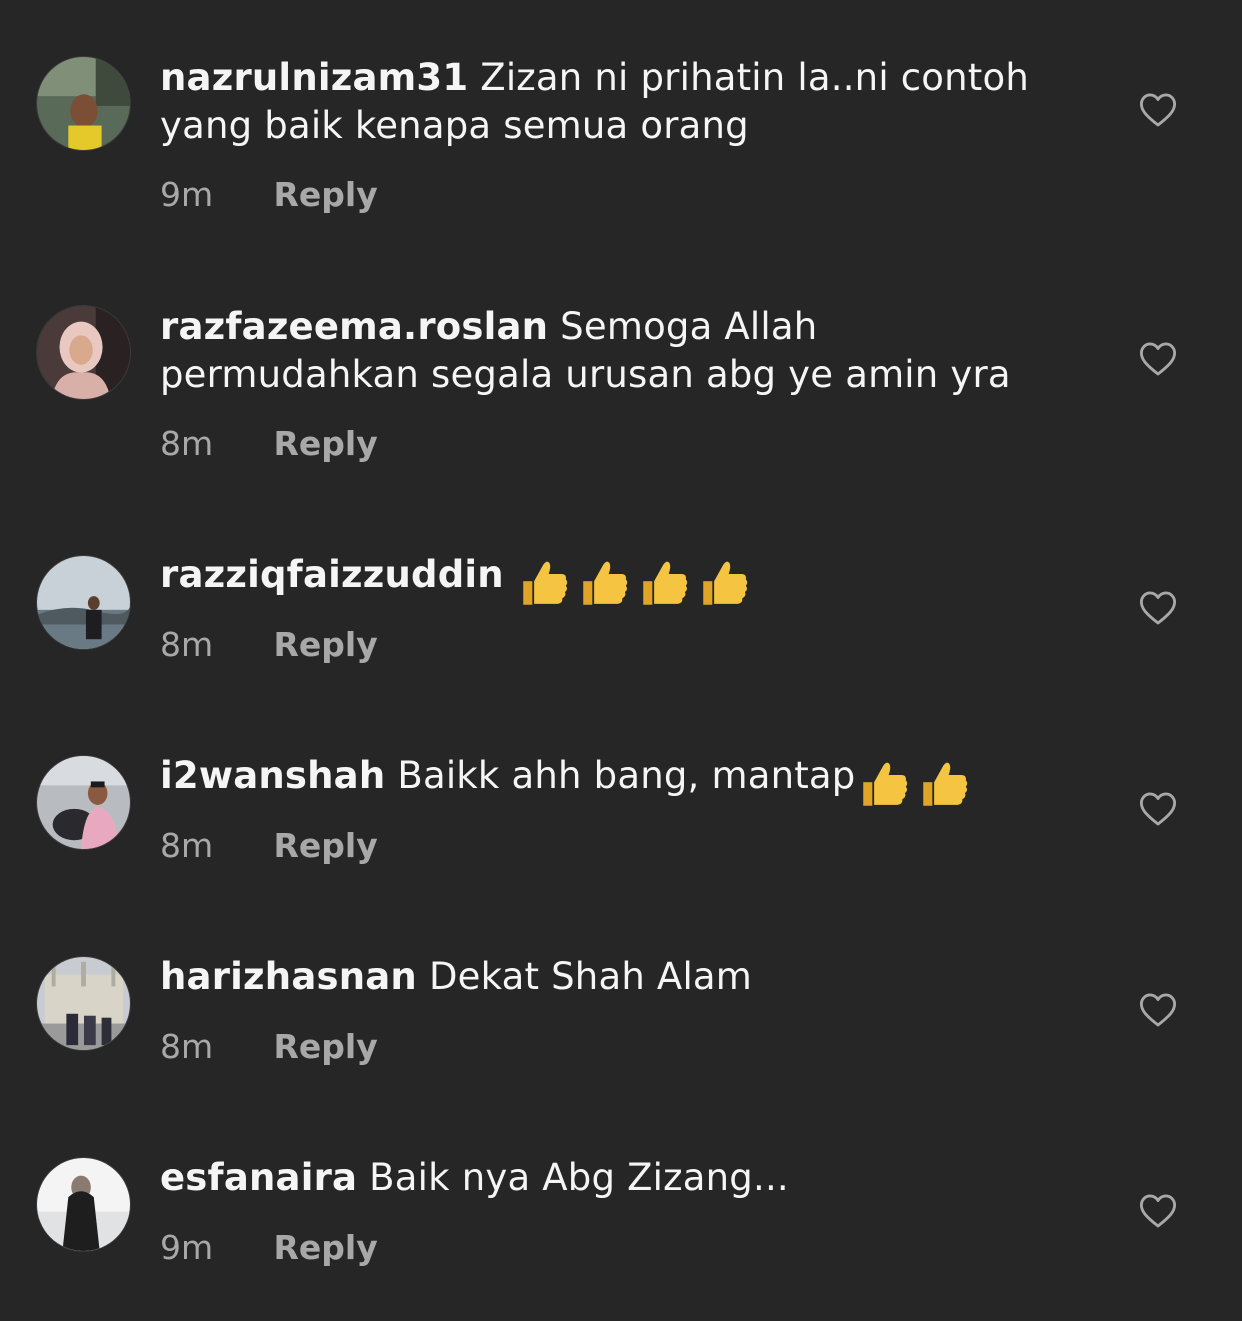  I want to click on comment-username: razfazeema.roslan, so click(354, 326).